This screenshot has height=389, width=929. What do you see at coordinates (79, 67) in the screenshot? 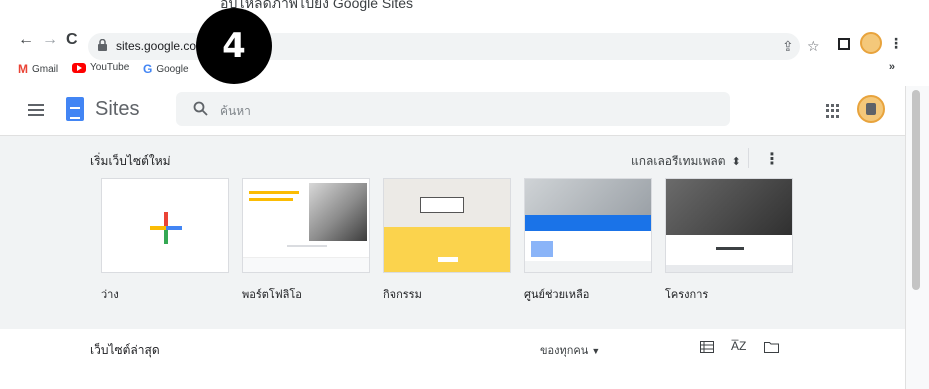
I see `youtube-icon` at bounding box center [79, 67].